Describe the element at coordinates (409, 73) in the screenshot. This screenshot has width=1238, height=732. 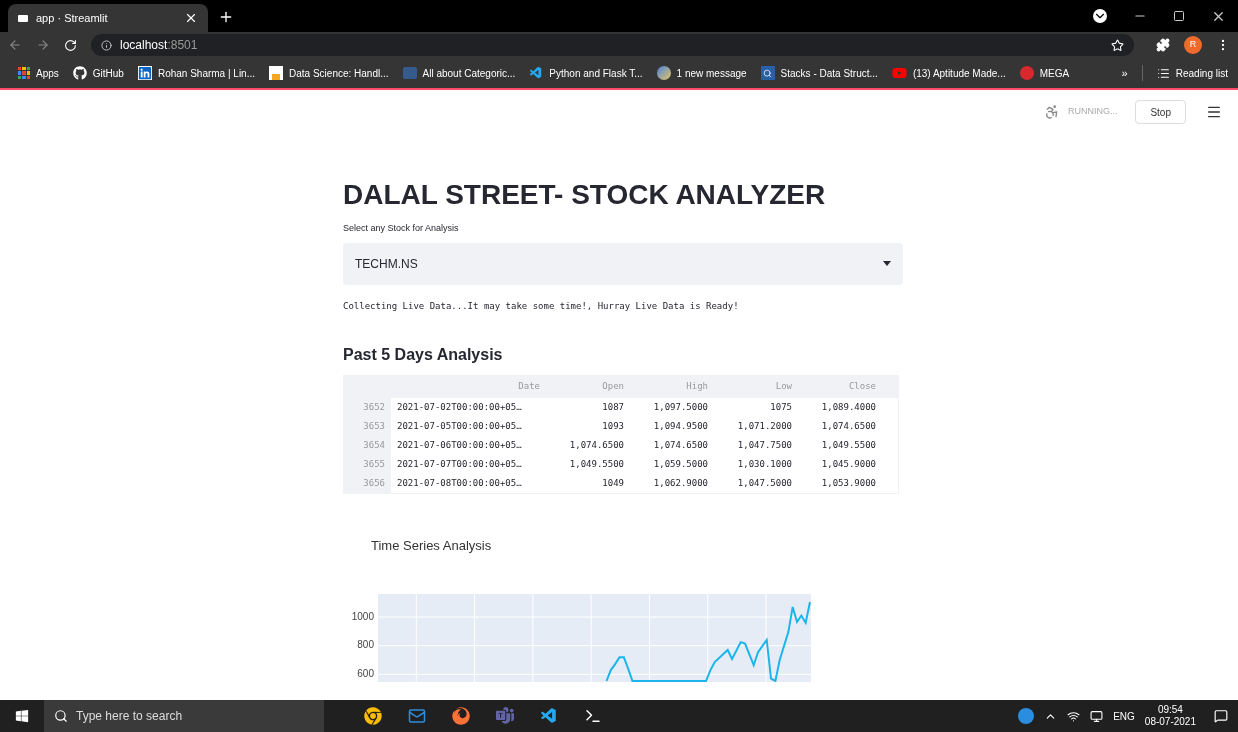
I see `square-logo-icon` at that location.